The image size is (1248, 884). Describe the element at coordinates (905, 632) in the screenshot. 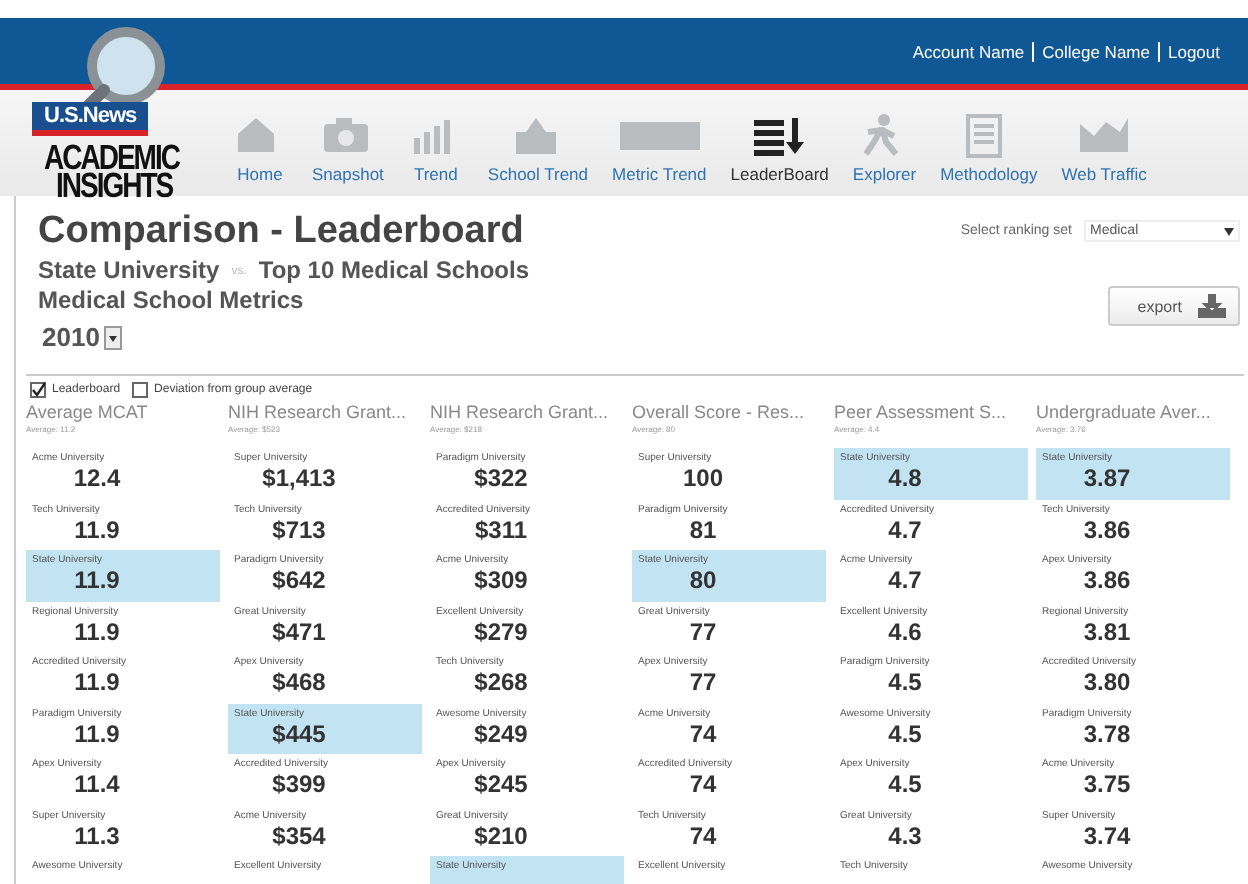

I see `metric-value: 4.6` at that location.